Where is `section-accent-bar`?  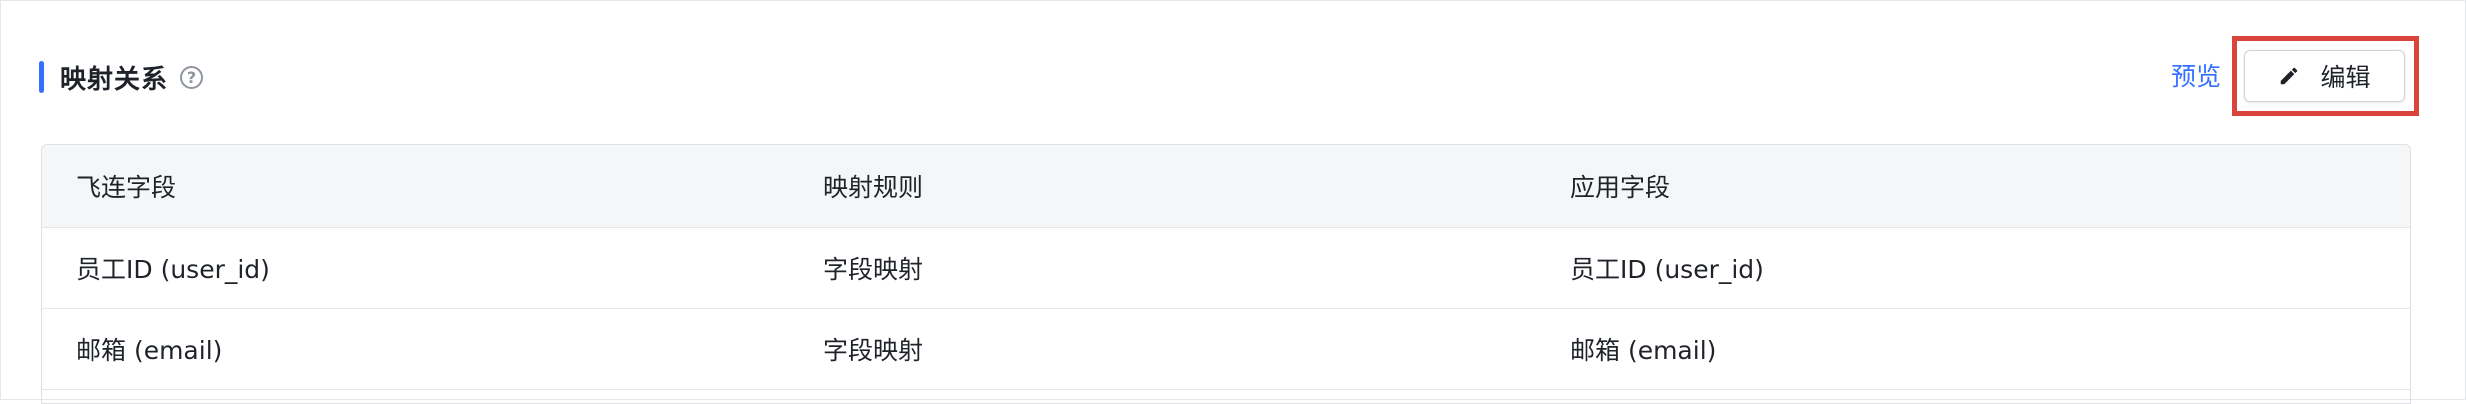 section-accent-bar is located at coordinates (41, 77).